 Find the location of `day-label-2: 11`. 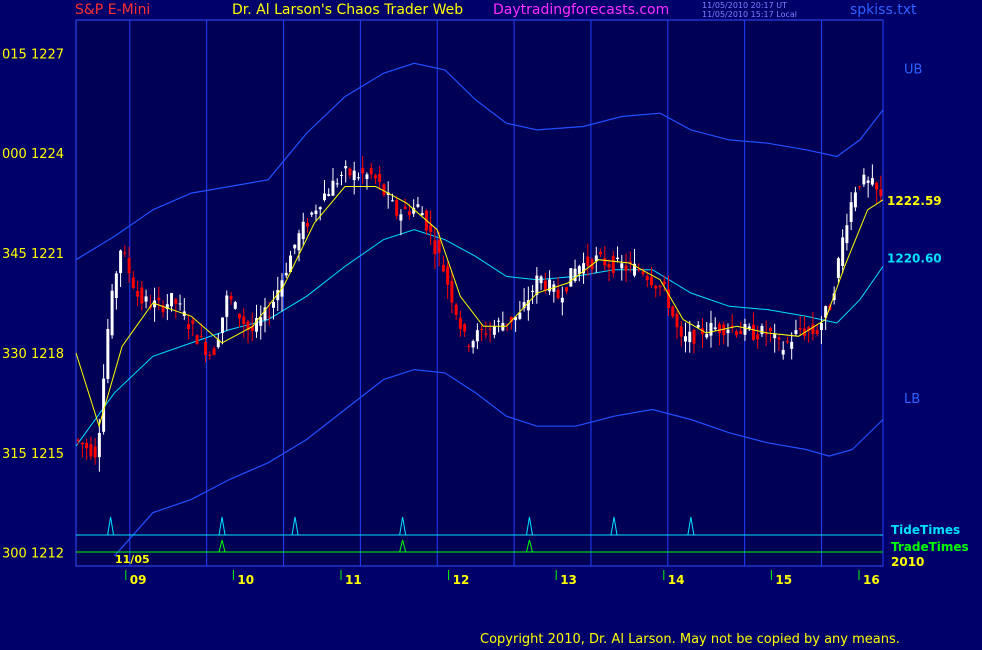

day-label-2: 11 is located at coordinates (353, 580).